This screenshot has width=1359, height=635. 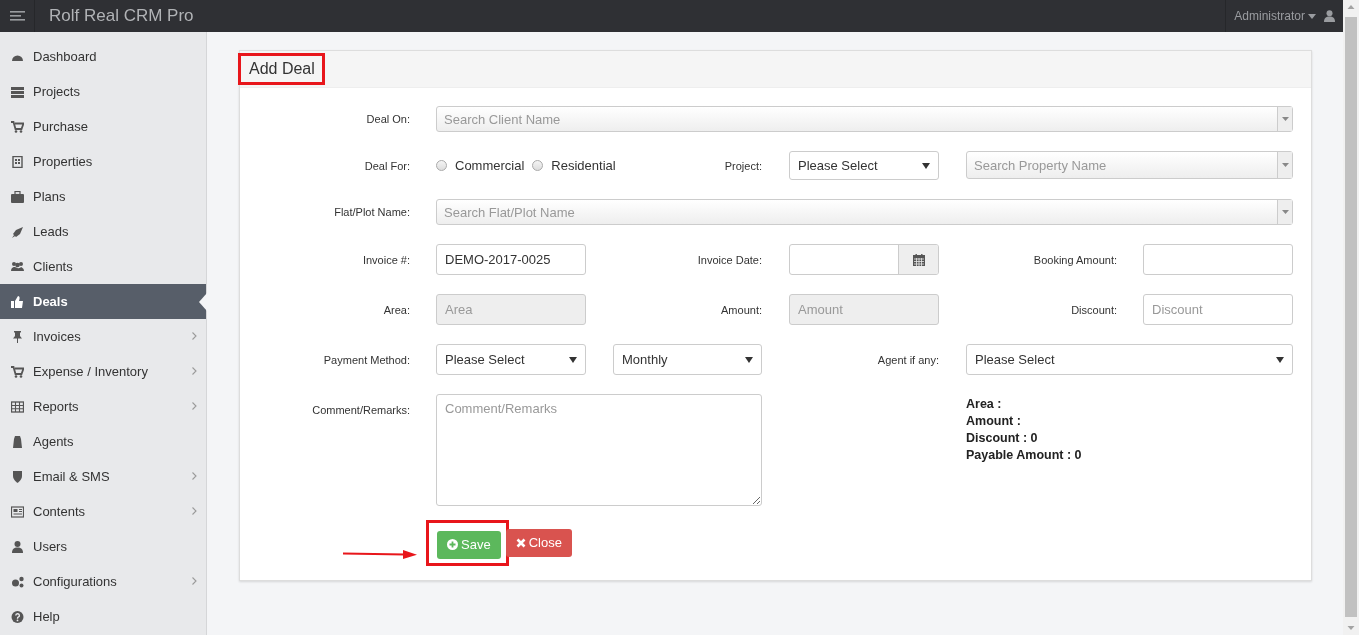 I want to click on summary-line: Payable Amount : 0, so click(x=1024, y=455).